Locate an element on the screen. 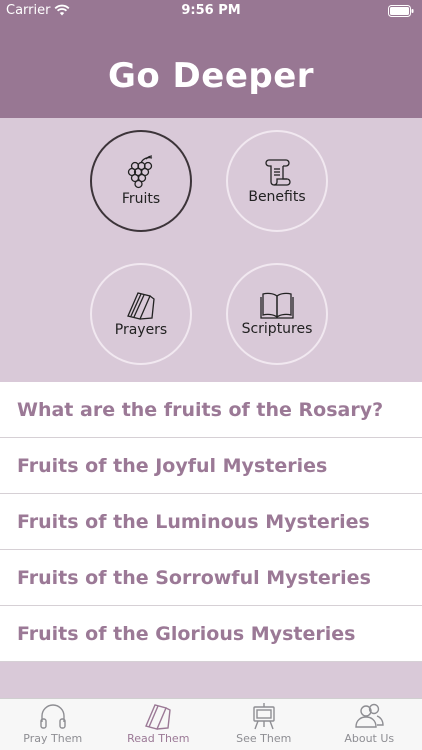 This screenshot has width=422, height=750. category-label: Scriptures is located at coordinates (277, 329).